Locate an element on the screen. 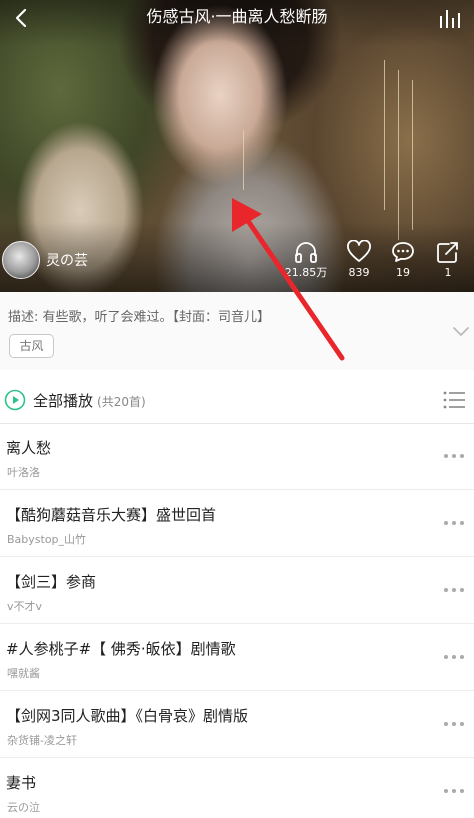 This screenshot has height=818, width=474. song-title: 离人愁 is located at coordinates (29, 448).